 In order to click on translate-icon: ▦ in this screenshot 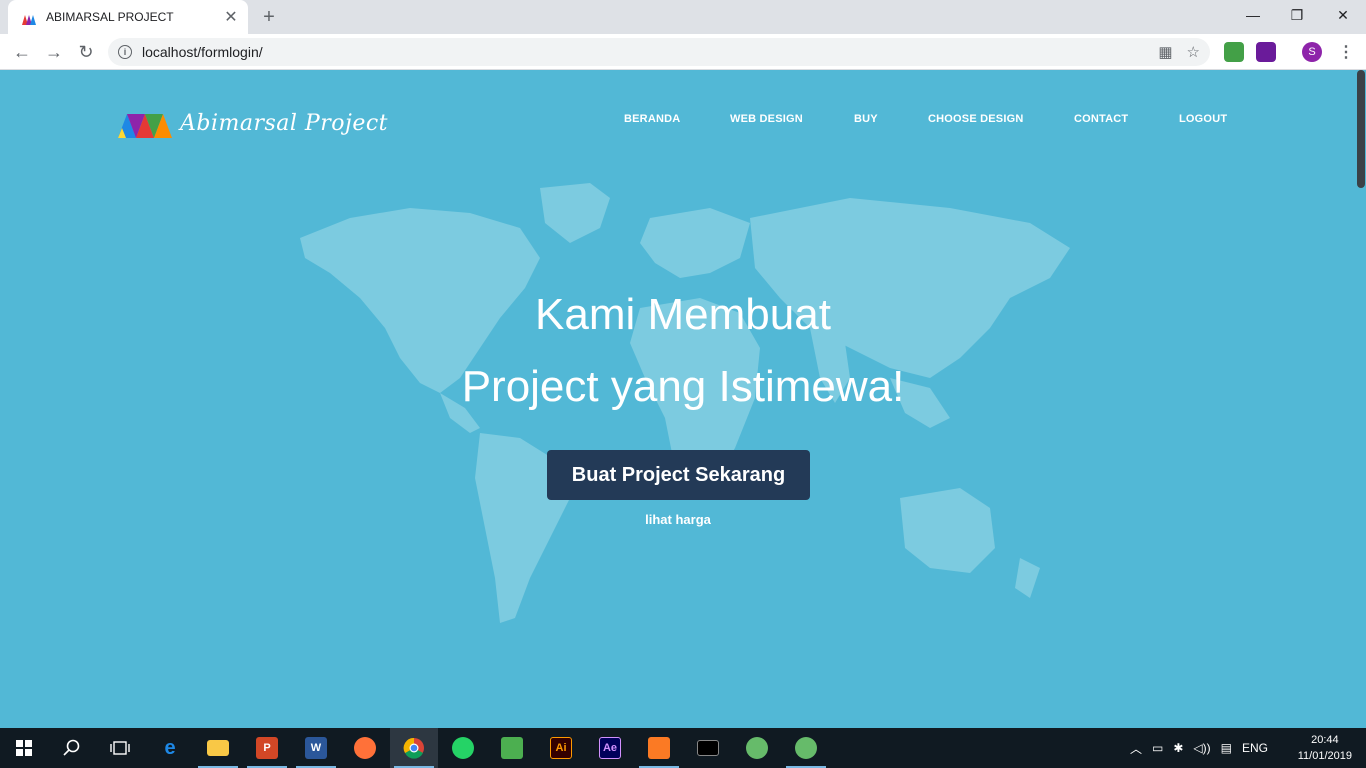, I will do `click(1165, 52)`.